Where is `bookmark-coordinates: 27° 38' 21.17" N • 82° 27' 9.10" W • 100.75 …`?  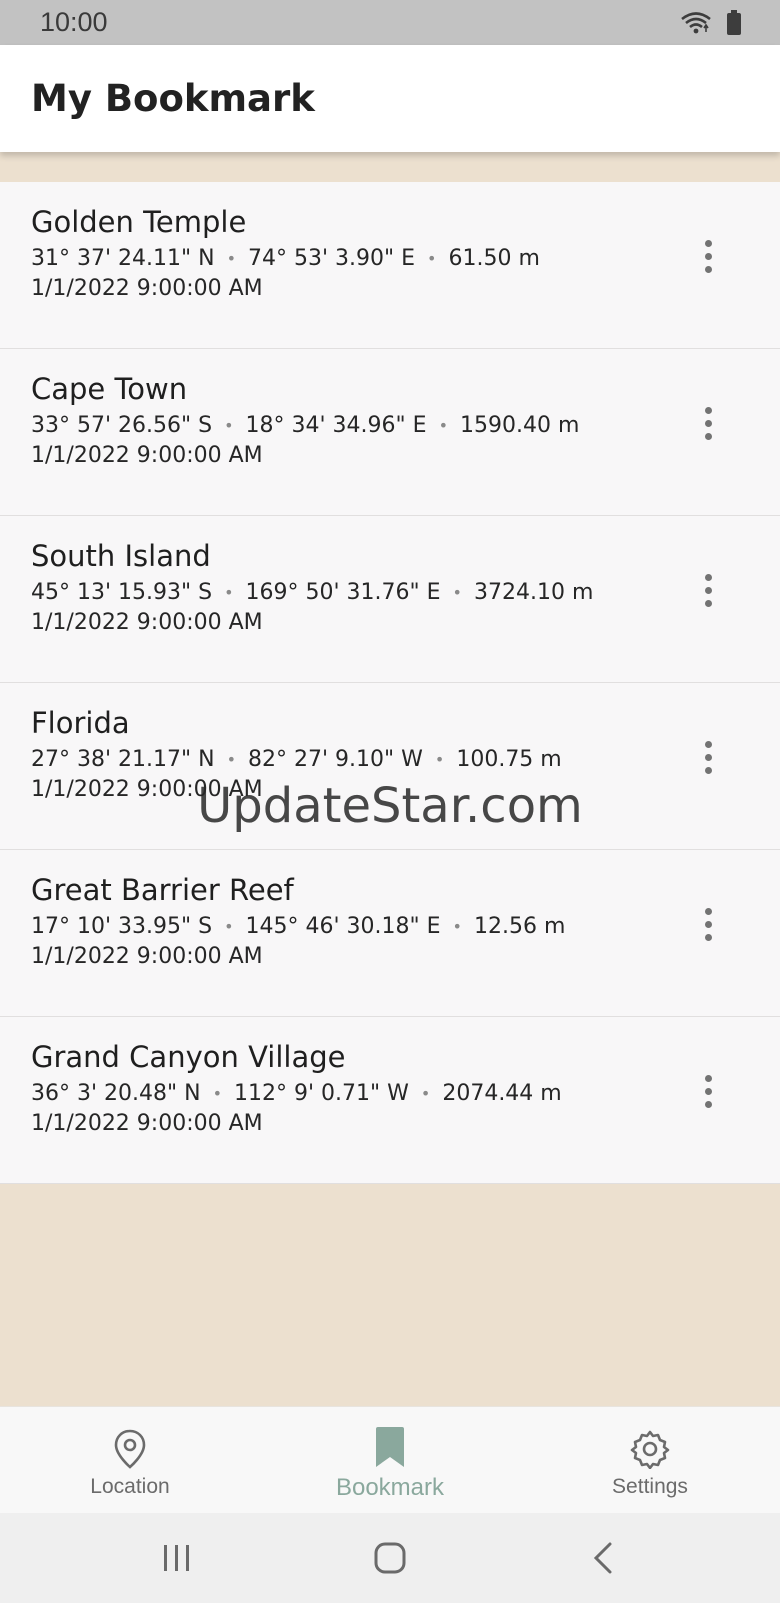 bookmark-coordinates: 27° 38' 21.17" N • 82° 27' 9.10" W • 100.75 … is located at coordinates (405, 760).